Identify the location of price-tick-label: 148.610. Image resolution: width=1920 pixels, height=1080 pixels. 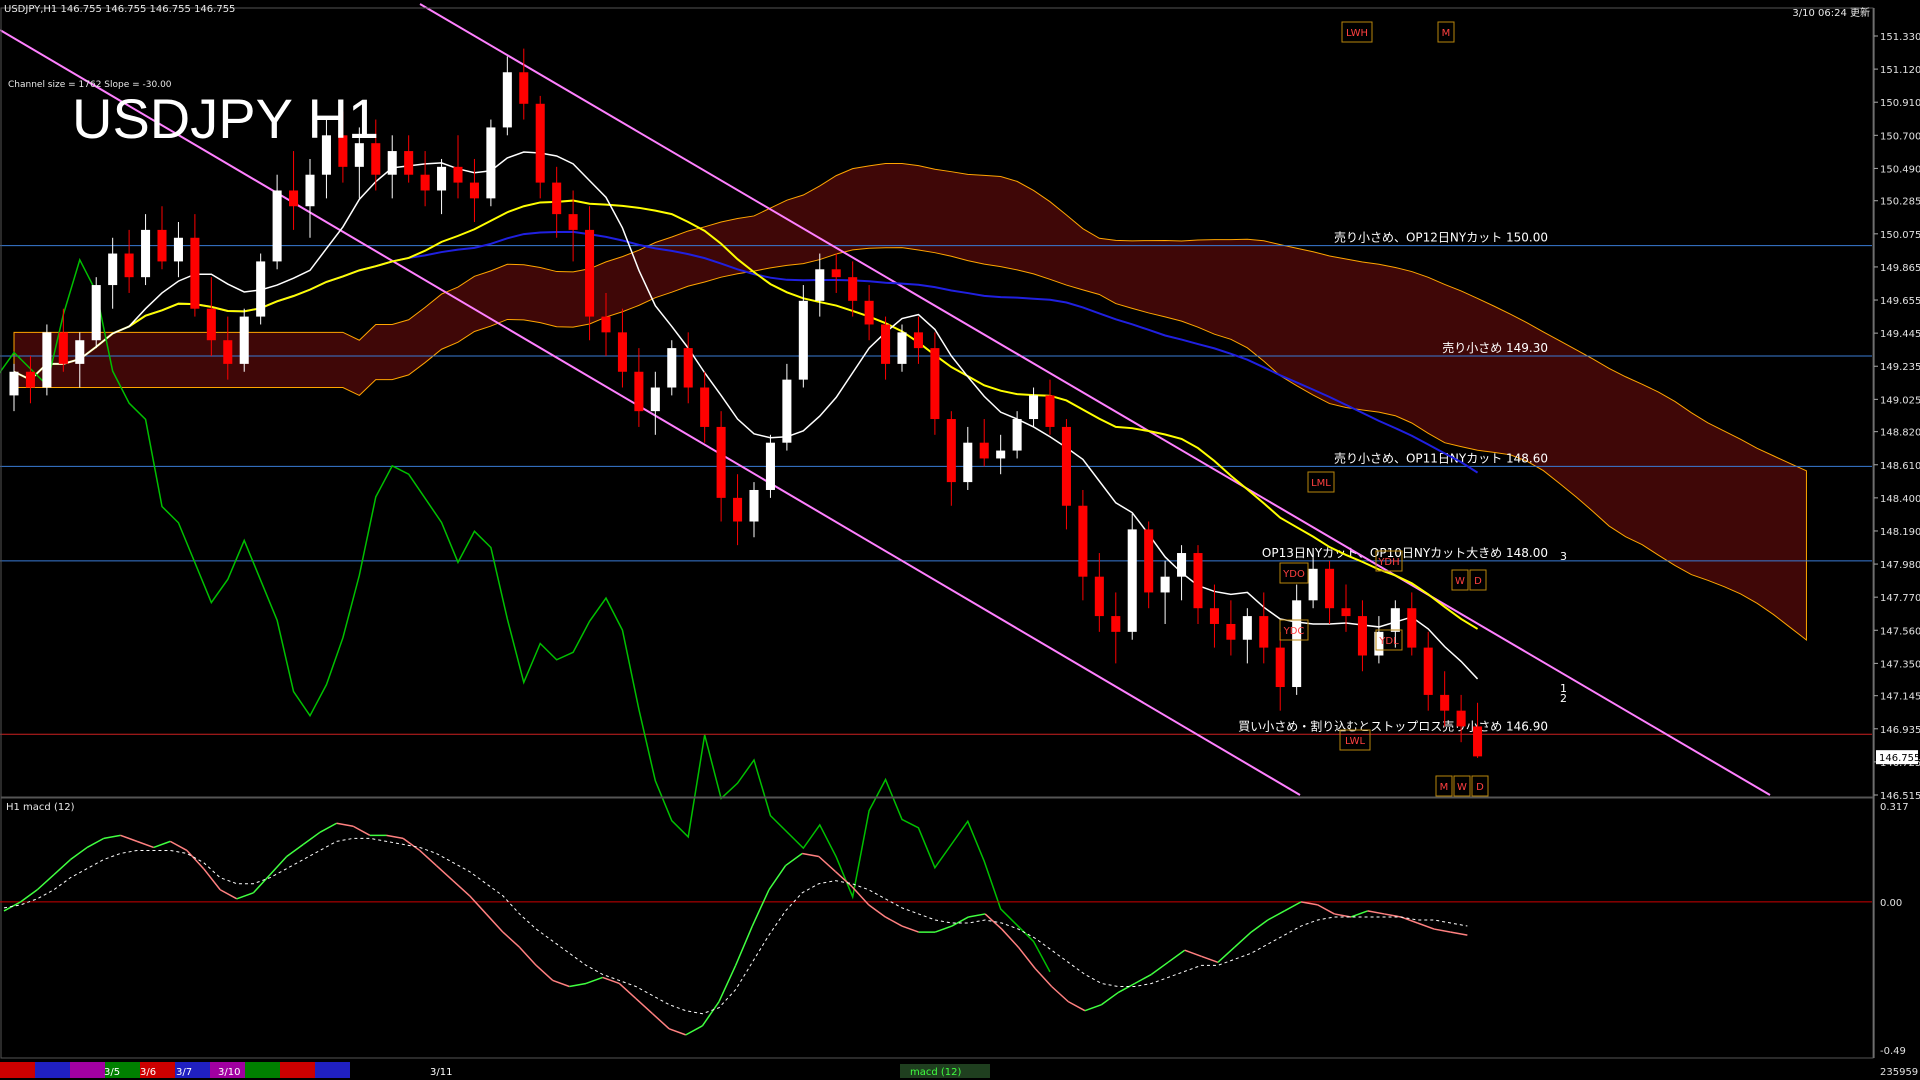
(1900, 466).